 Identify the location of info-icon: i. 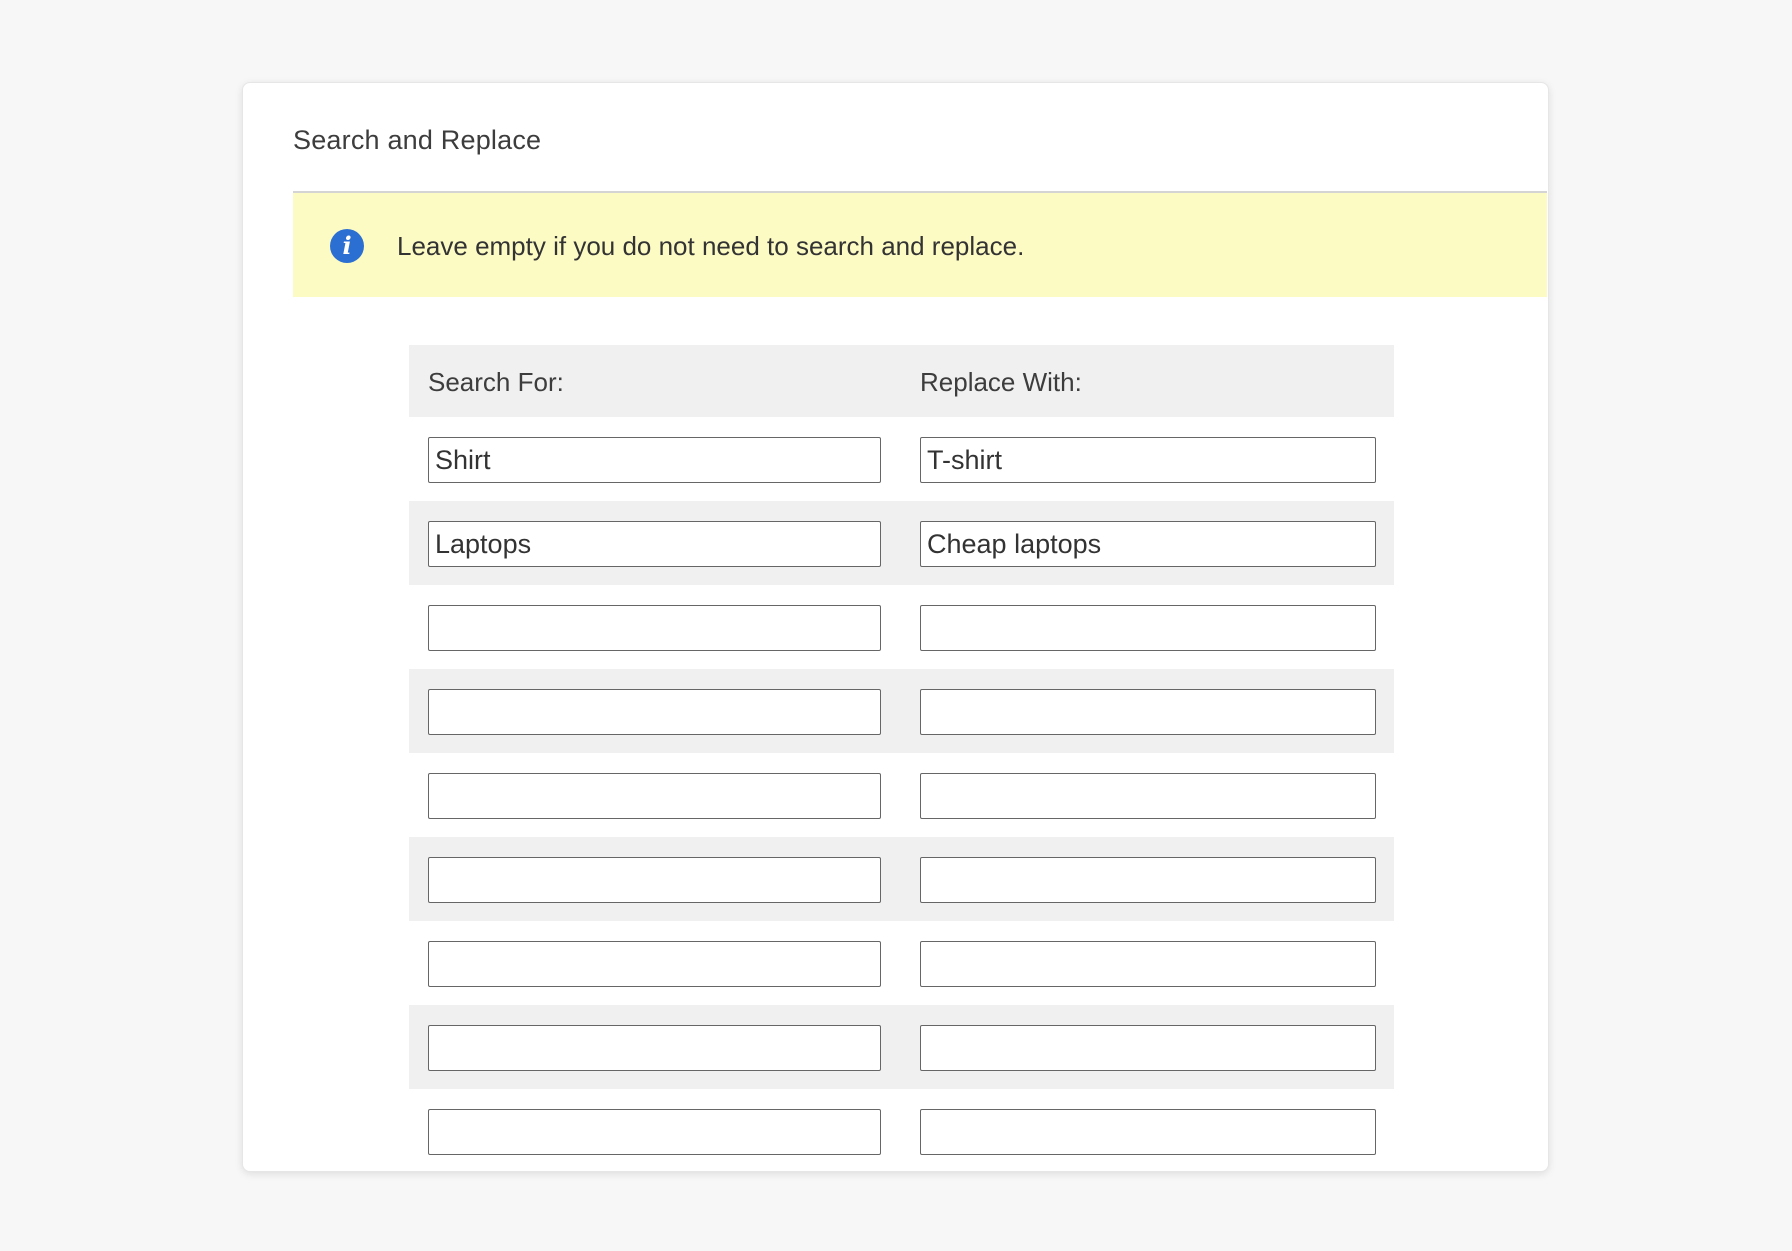
(347, 246).